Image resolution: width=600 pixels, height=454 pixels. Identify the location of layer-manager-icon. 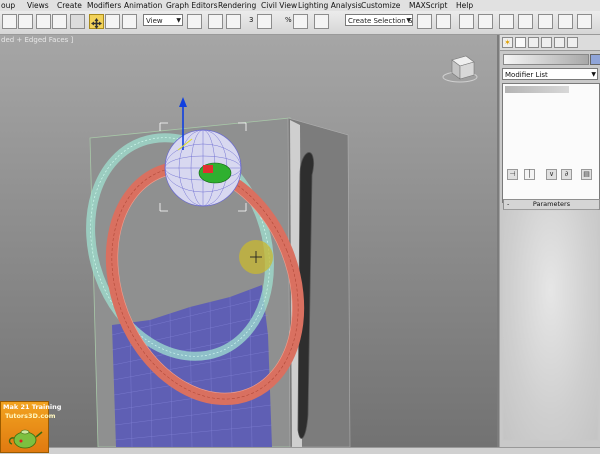
(466, 21).